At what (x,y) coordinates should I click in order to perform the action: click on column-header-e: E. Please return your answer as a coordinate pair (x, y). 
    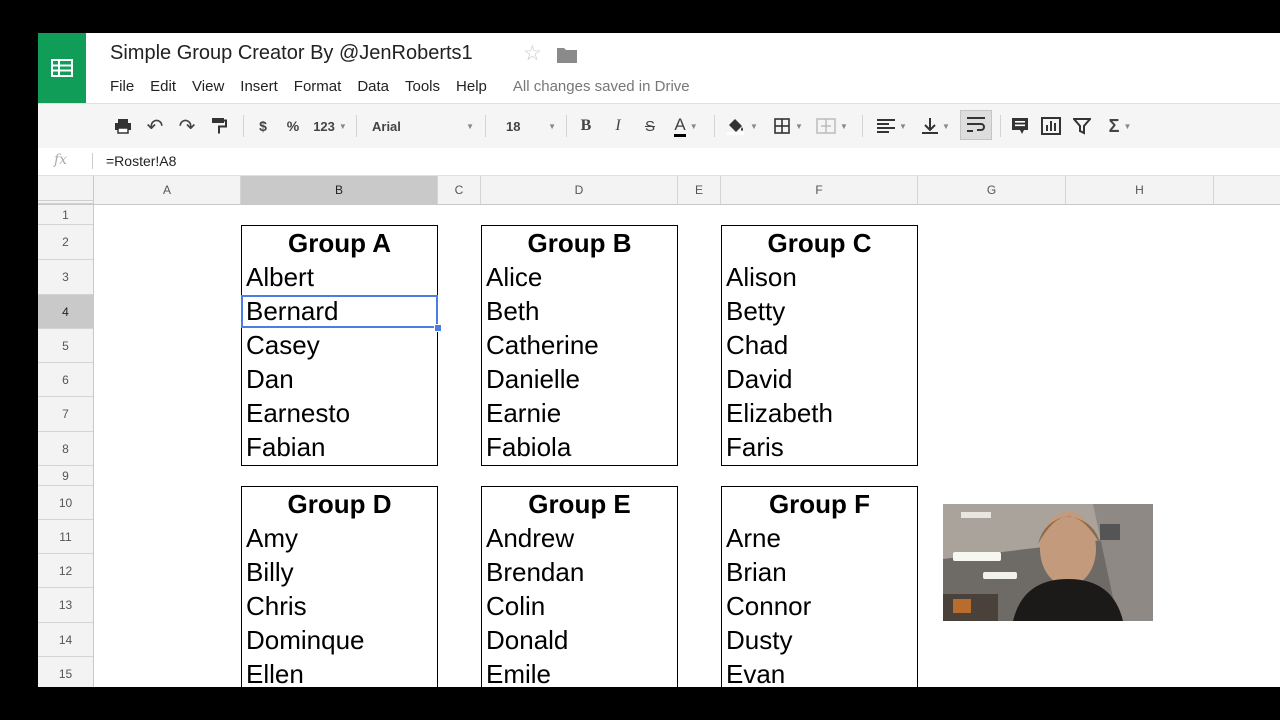
    Looking at the image, I should click on (699, 190).